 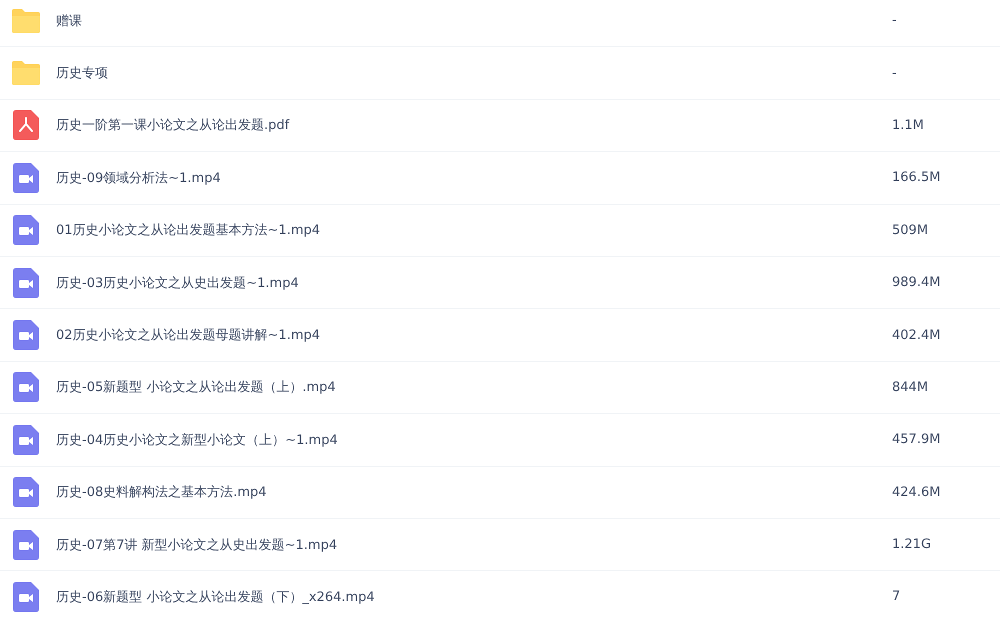 I want to click on file-name: 赠课, so click(x=474, y=21).